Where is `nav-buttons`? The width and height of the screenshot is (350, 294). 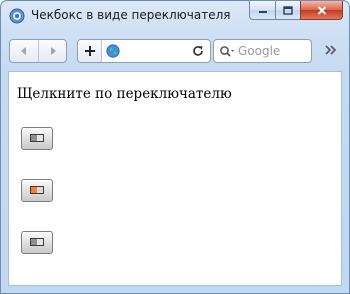 nav-buttons is located at coordinates (38, 51).